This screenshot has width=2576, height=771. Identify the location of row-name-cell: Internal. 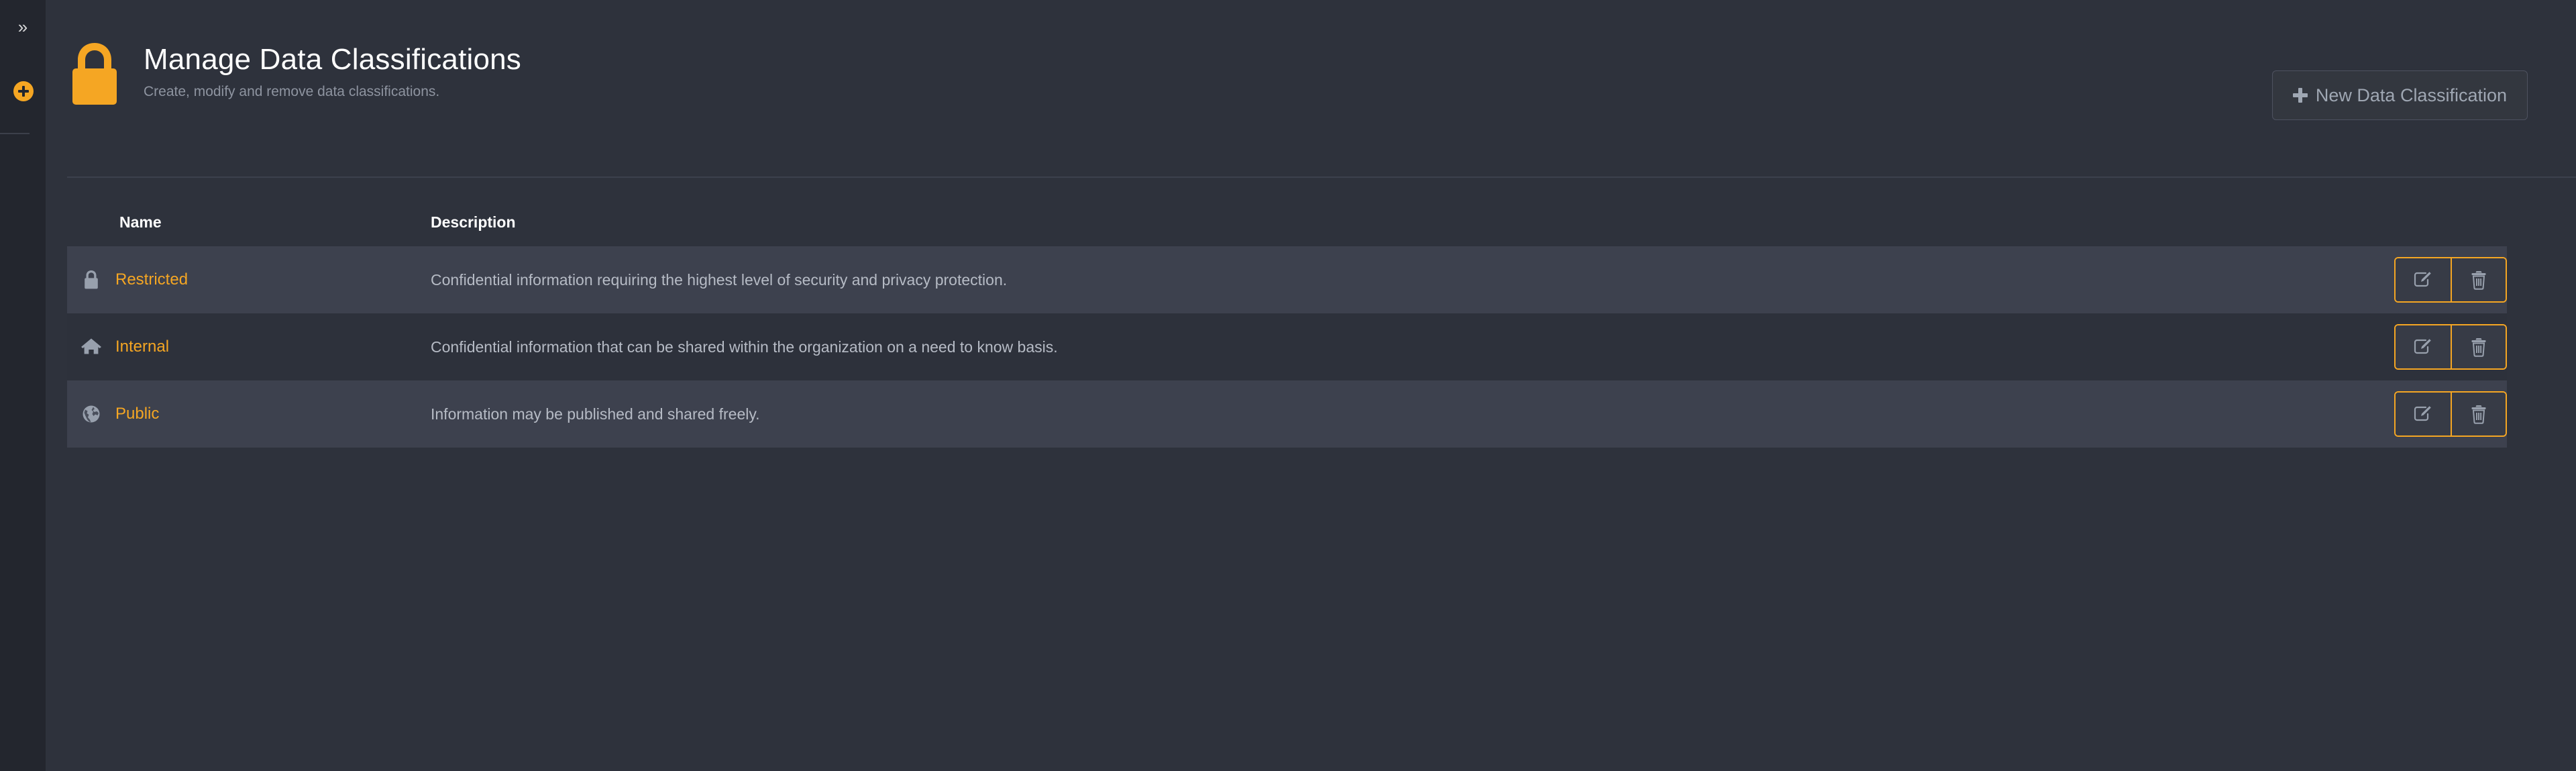
(273, 346).